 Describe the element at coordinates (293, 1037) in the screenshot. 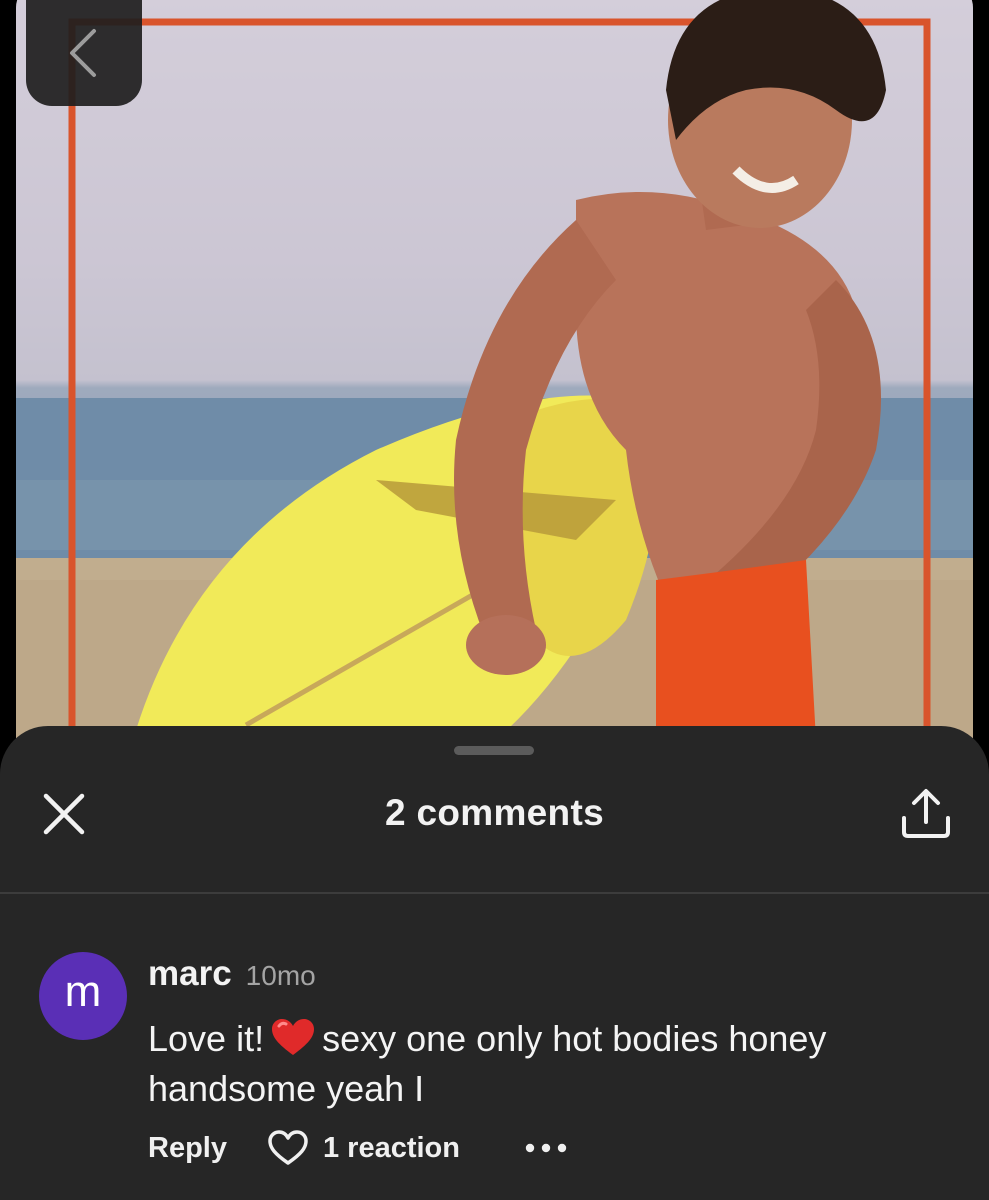

I see `red-heart-emoji-icon` at that location.